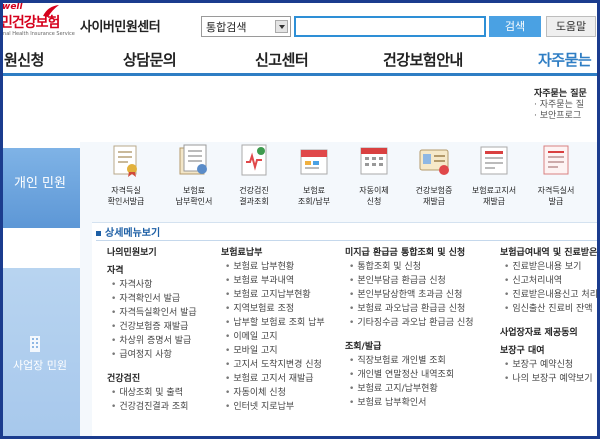  What do you see at coordinates (420, 309) in the screenshot?
I see `menu-link: 보험료 과오납금 환급금 신청` at bounding box center [420, 309].